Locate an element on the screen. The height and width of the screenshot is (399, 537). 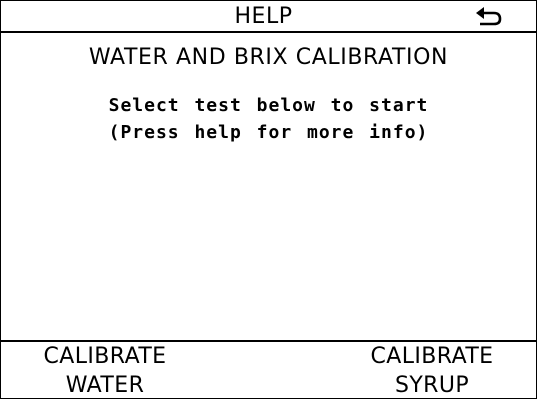
back-button is located at coordinates (437, 16).